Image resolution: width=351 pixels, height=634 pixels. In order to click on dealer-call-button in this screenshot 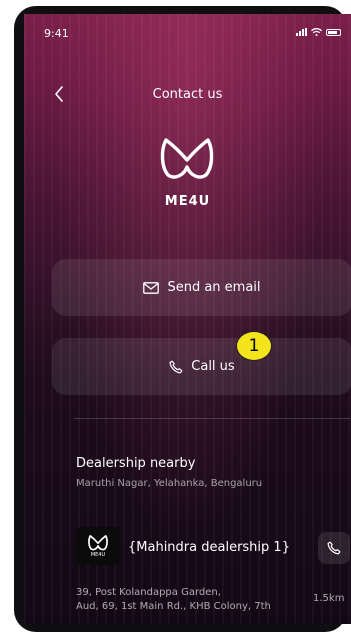, I will do `click(334, 548)`.